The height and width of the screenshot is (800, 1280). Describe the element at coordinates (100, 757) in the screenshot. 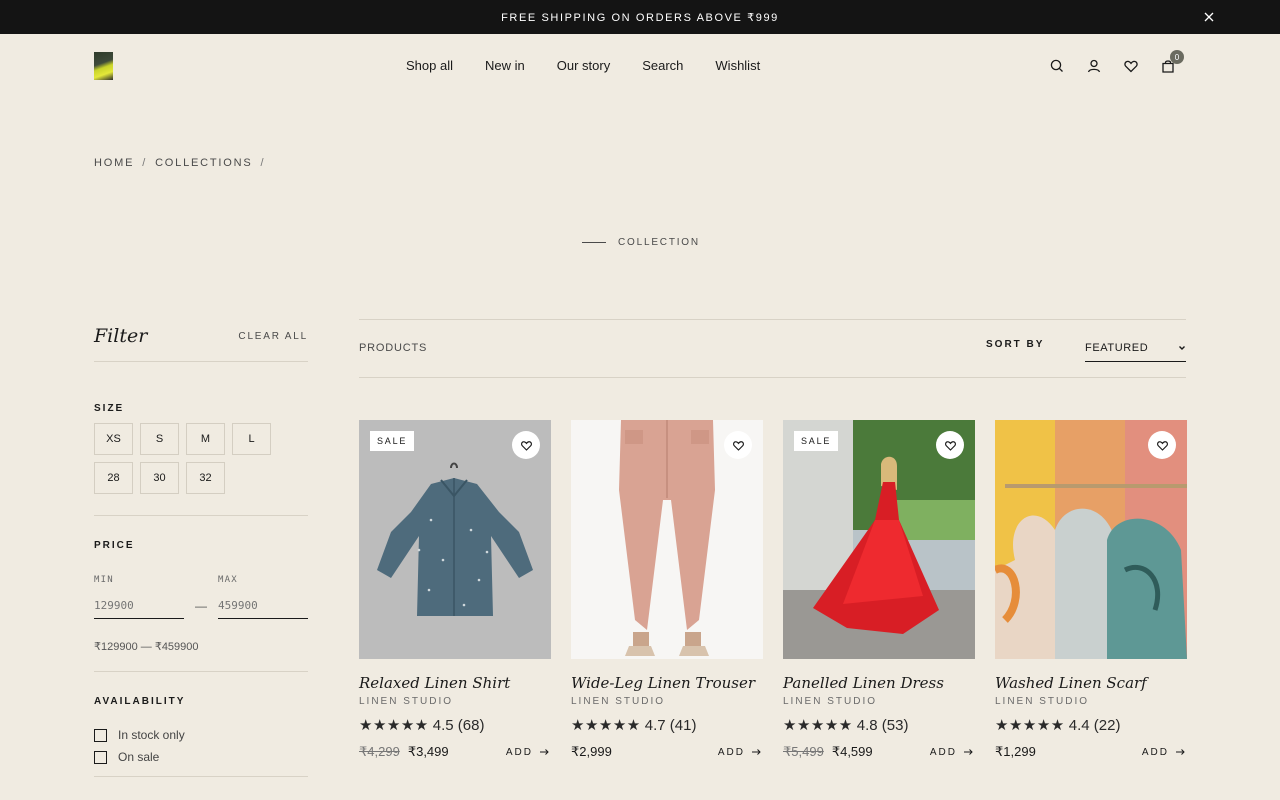

I see `on-sale-checkbox` at that location.